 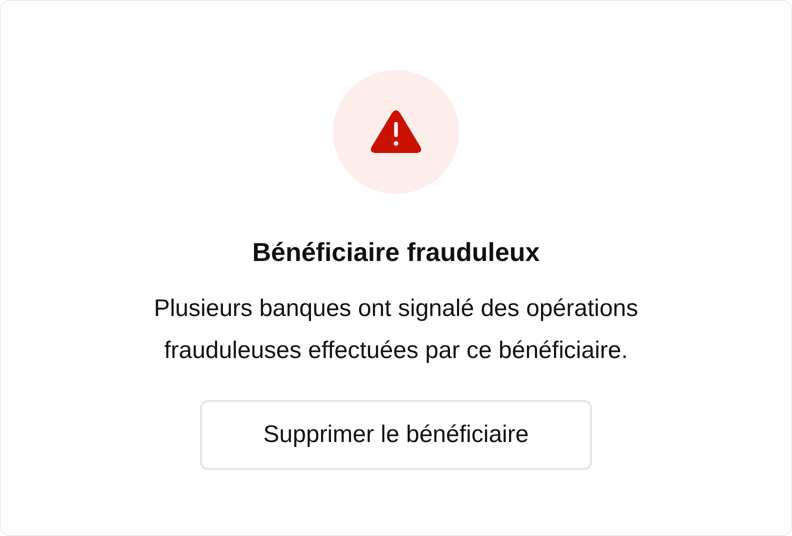 I want to click on warning-icon, so click(x=396, y=132).